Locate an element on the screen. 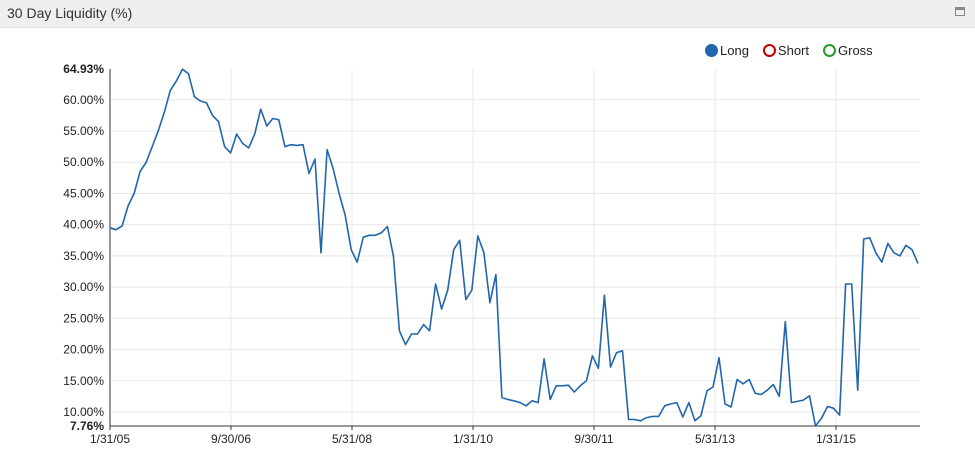  y-tick-label: 45.00% is located at coordinates (83, 193).